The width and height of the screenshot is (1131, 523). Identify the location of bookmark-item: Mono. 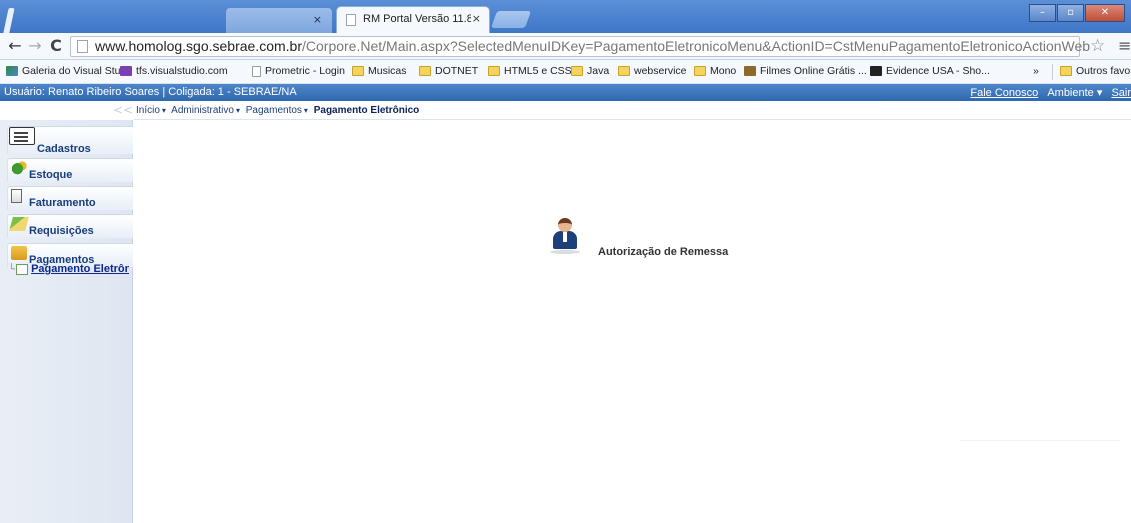
(715, 71).